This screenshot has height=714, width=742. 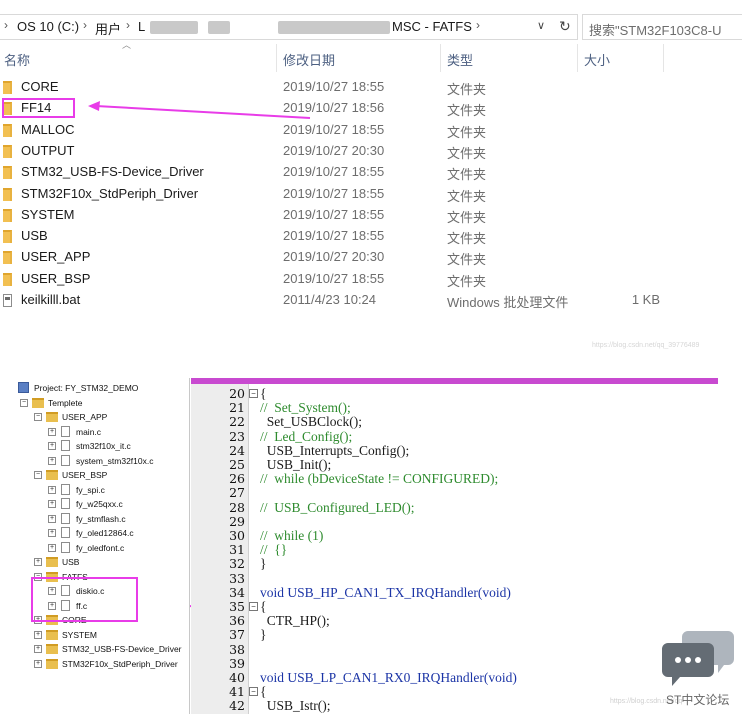 What do you see at coordinates (295, 706) in the screenshot?
I see `code-line: USB_Istr();` at bounding box center [295, 706].